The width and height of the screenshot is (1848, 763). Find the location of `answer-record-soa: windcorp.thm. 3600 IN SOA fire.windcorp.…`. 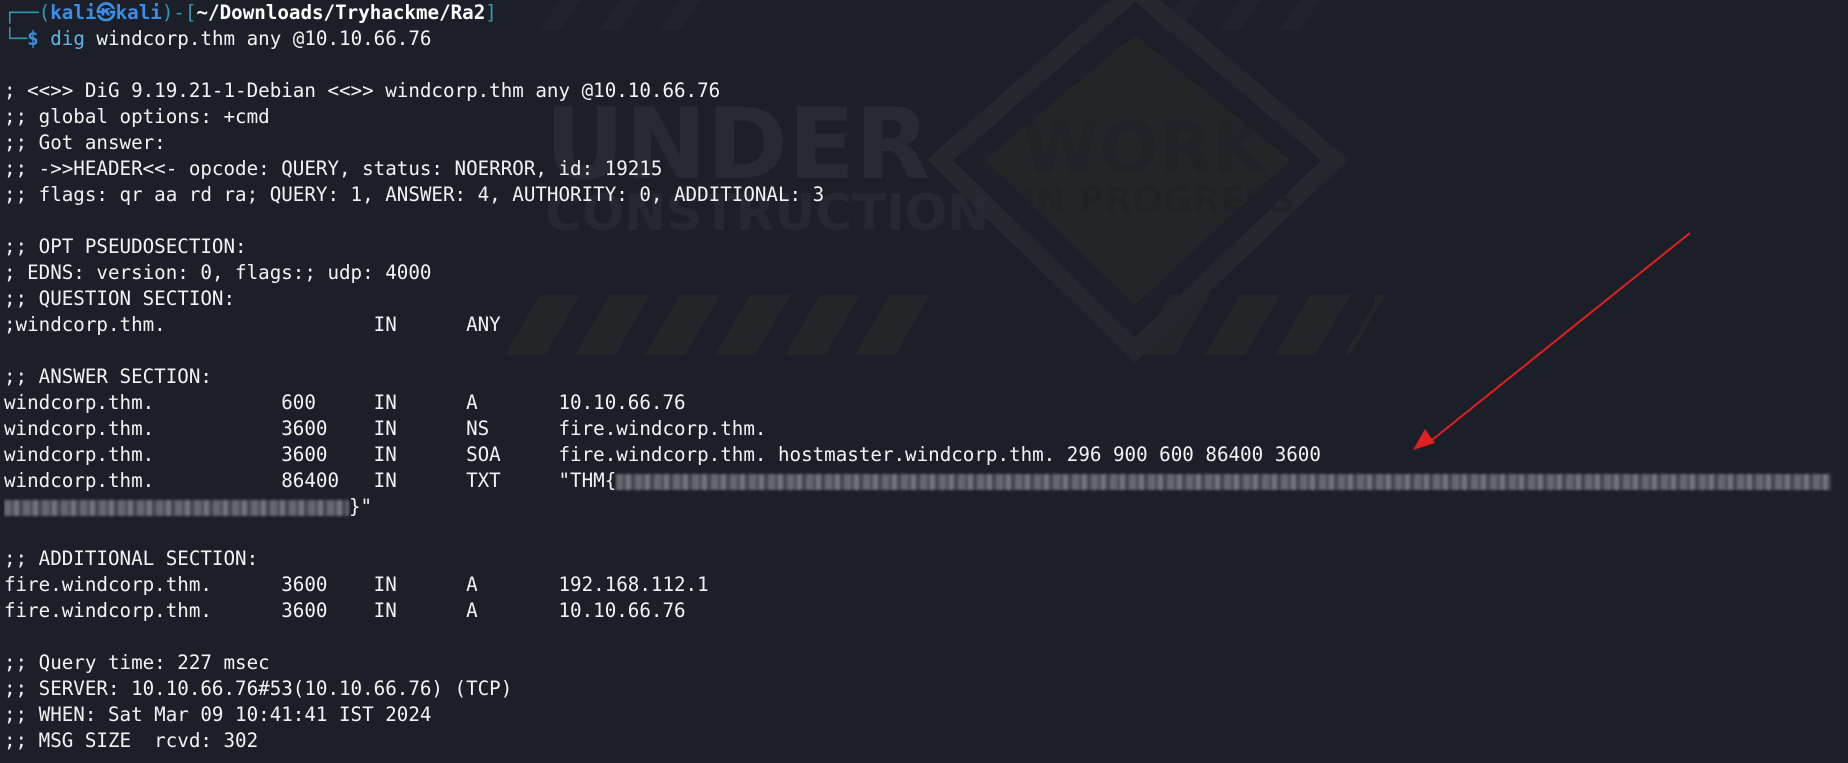

answer-record-soa: windcorp.thm. 3600 IN SOA fire.windcorp.… is located at coordinates (662, 454).